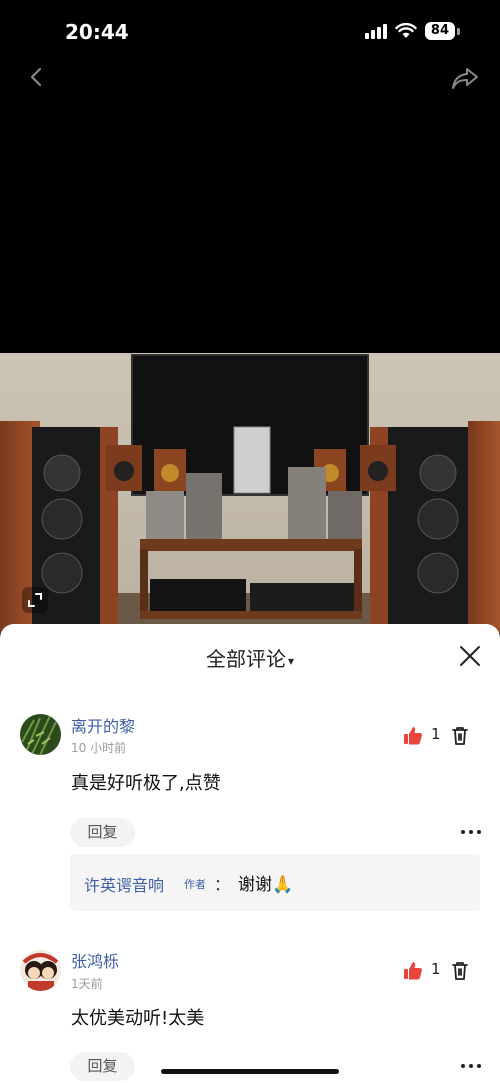  I want to click on cellular-signal-icon, so click(375, 31).